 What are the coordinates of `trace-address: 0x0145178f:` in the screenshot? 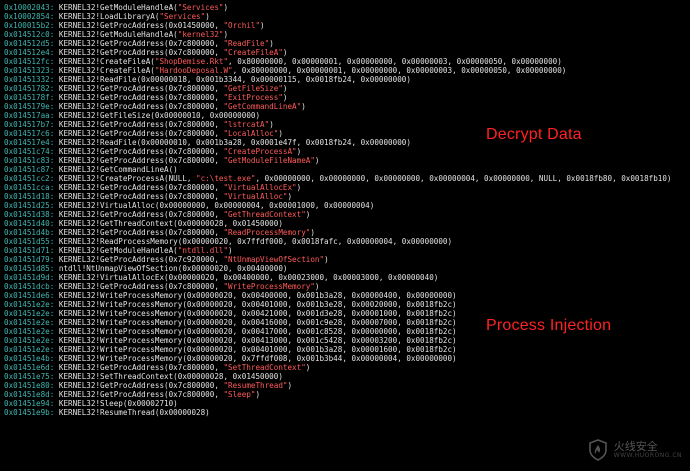 It's located at (29, 97).